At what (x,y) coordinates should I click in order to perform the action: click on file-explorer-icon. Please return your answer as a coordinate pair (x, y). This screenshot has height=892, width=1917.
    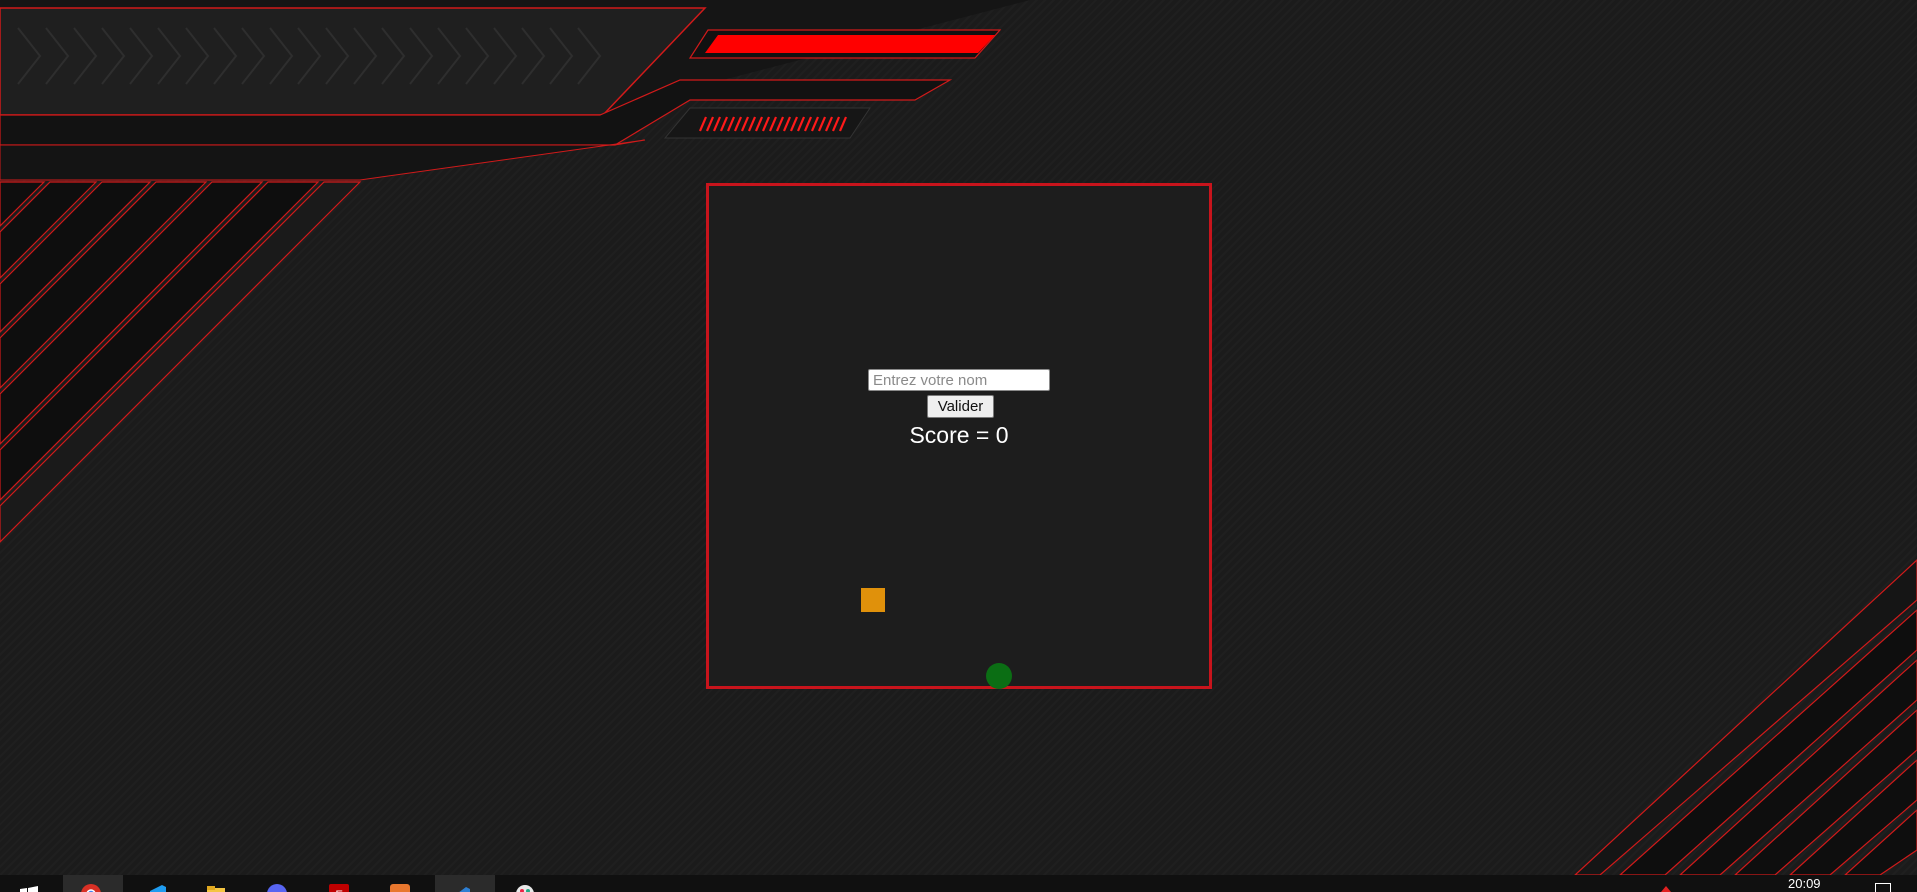
    Looking at the image, I should click on (216, 887).